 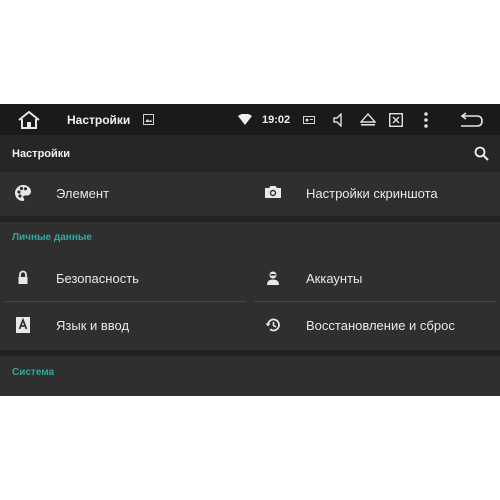 I want to click on system-section: Система, so click(x=250, y=376).